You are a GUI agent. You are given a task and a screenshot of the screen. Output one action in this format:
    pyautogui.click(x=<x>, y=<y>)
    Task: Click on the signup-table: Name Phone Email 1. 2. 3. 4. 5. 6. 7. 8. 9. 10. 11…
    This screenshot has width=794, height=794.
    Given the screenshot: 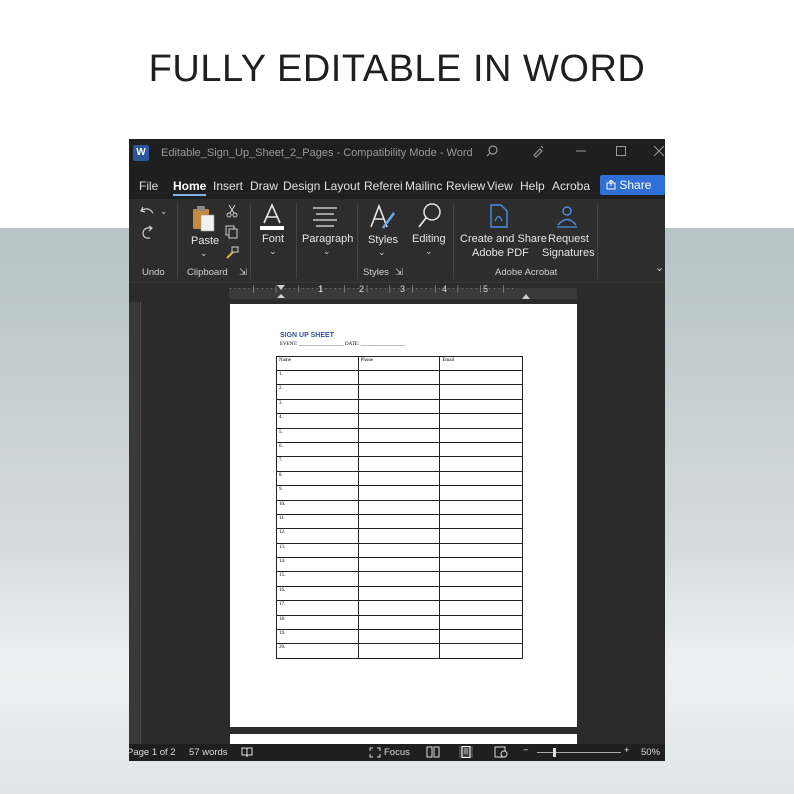 What is the action you would take?
    pyautogui.click(x=399, y=507)
    